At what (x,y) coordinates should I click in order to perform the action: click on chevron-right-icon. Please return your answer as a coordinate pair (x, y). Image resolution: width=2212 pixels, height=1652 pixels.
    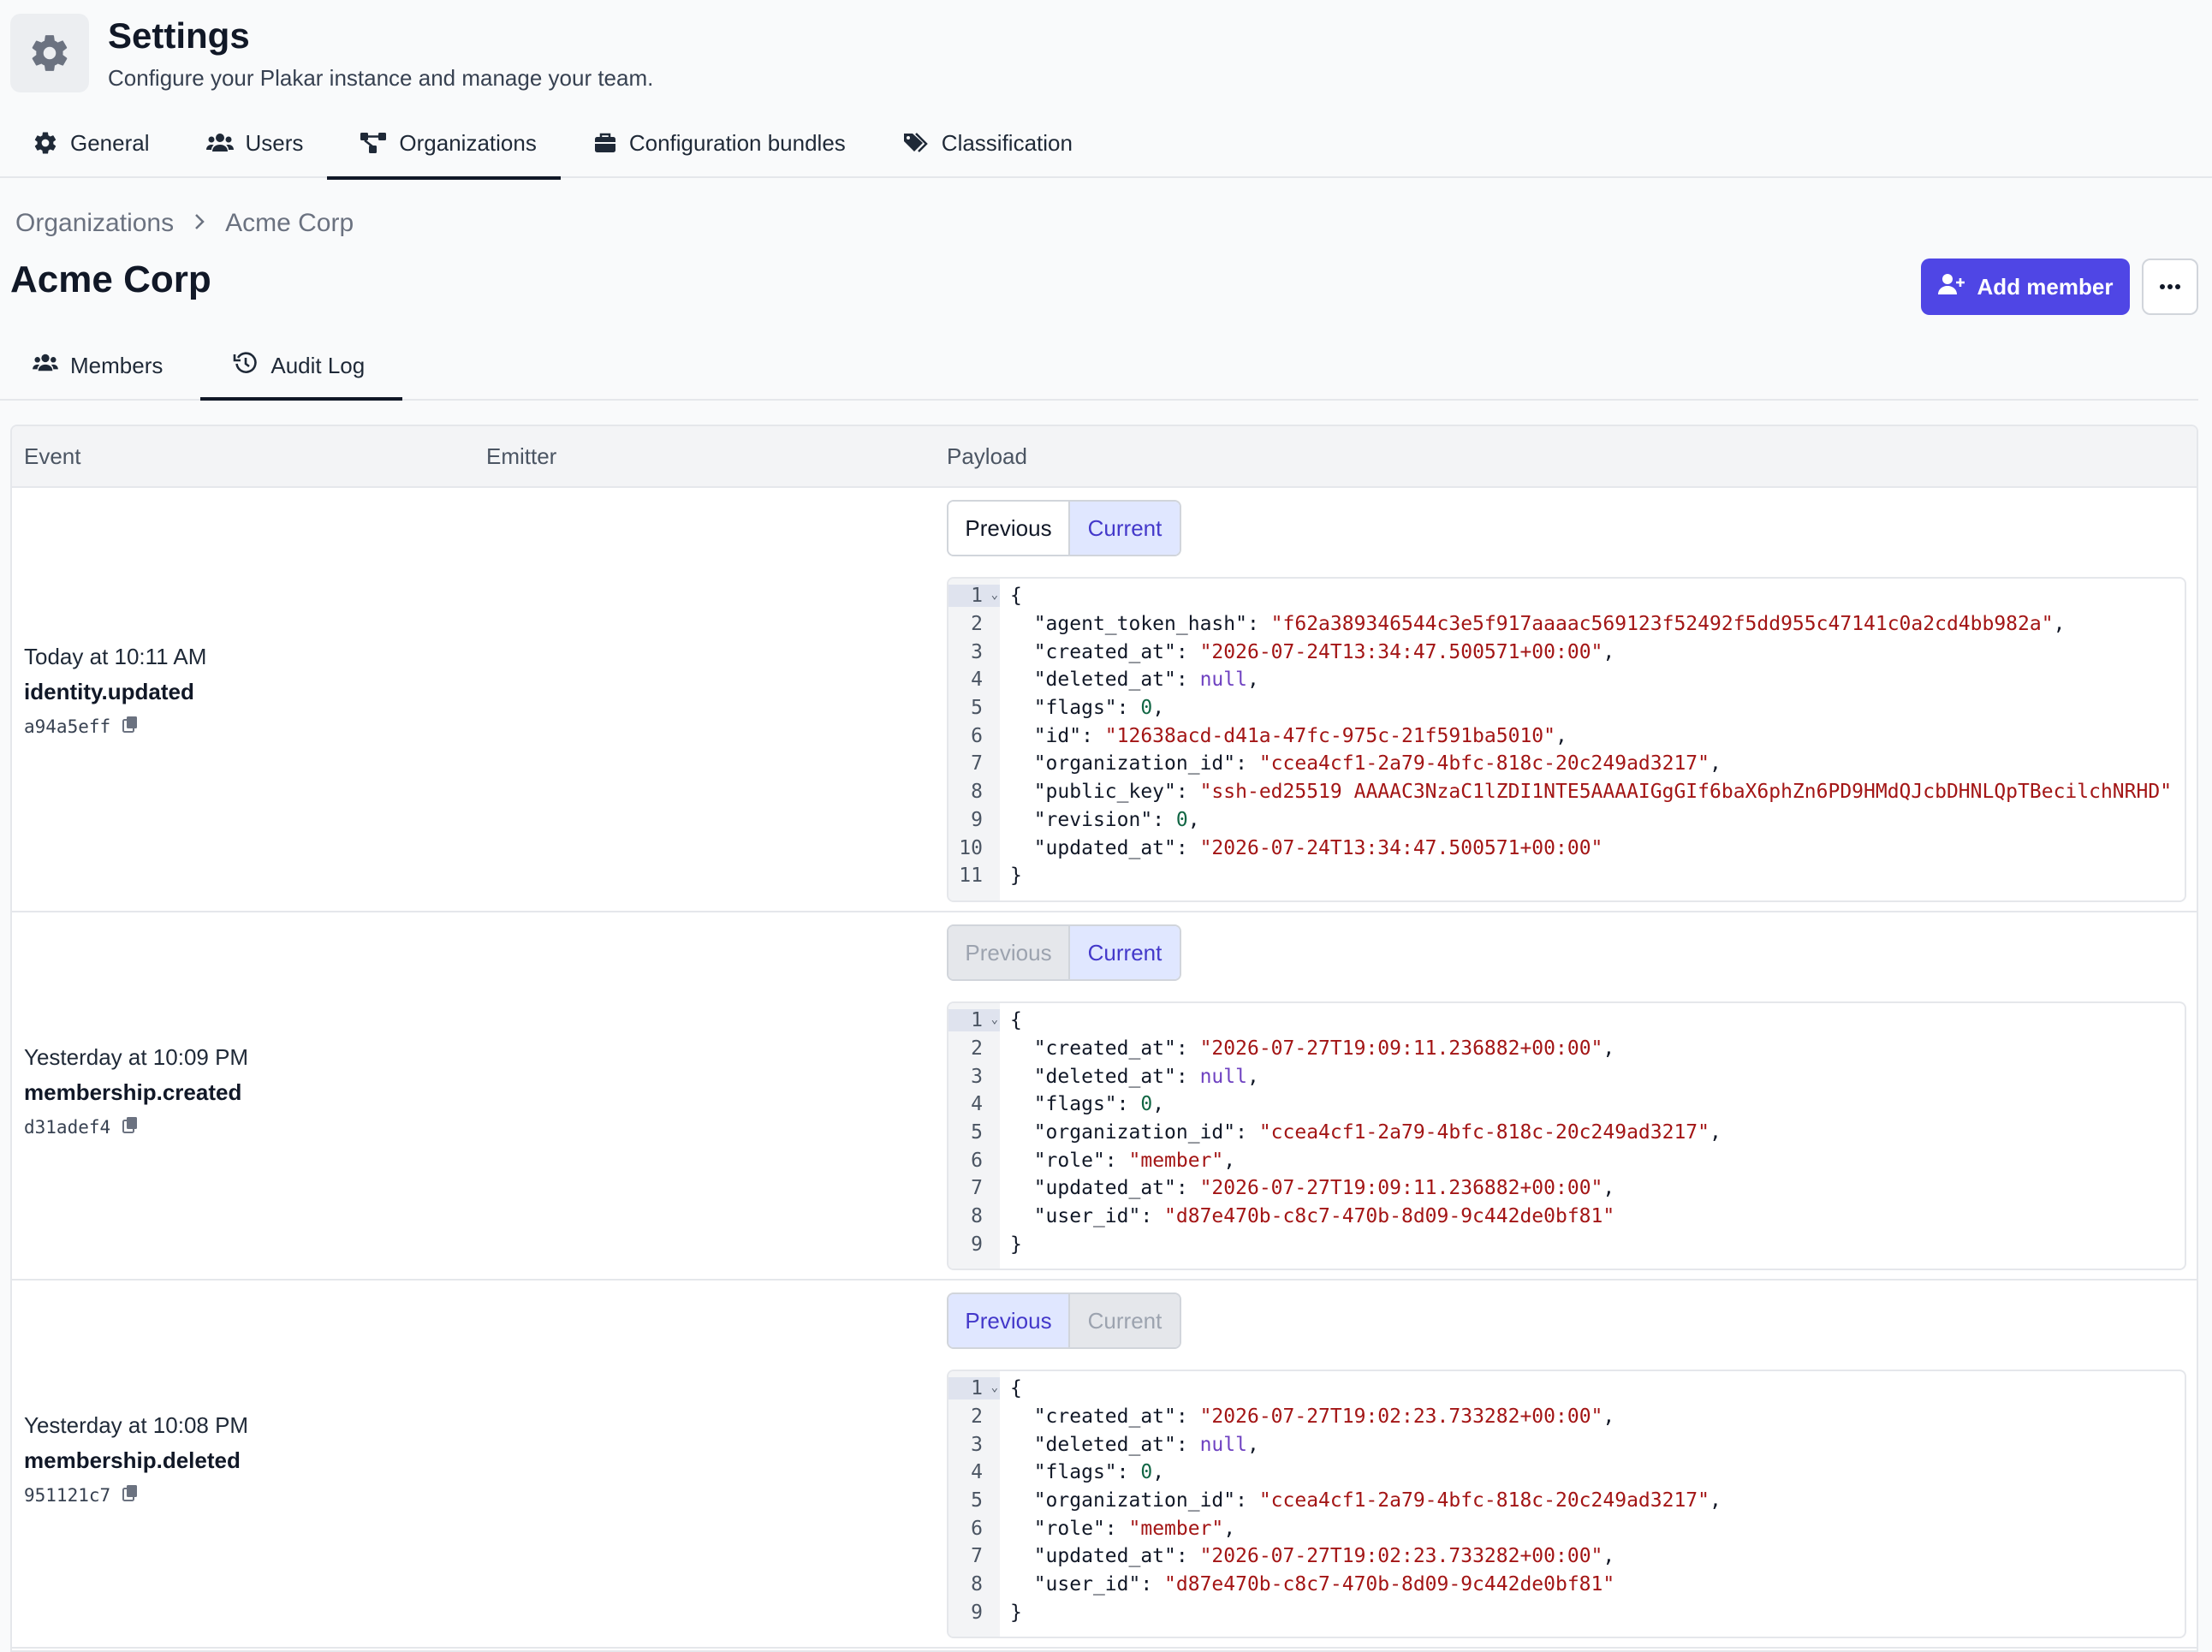
    Looking at the image, I should click on (200, 224).